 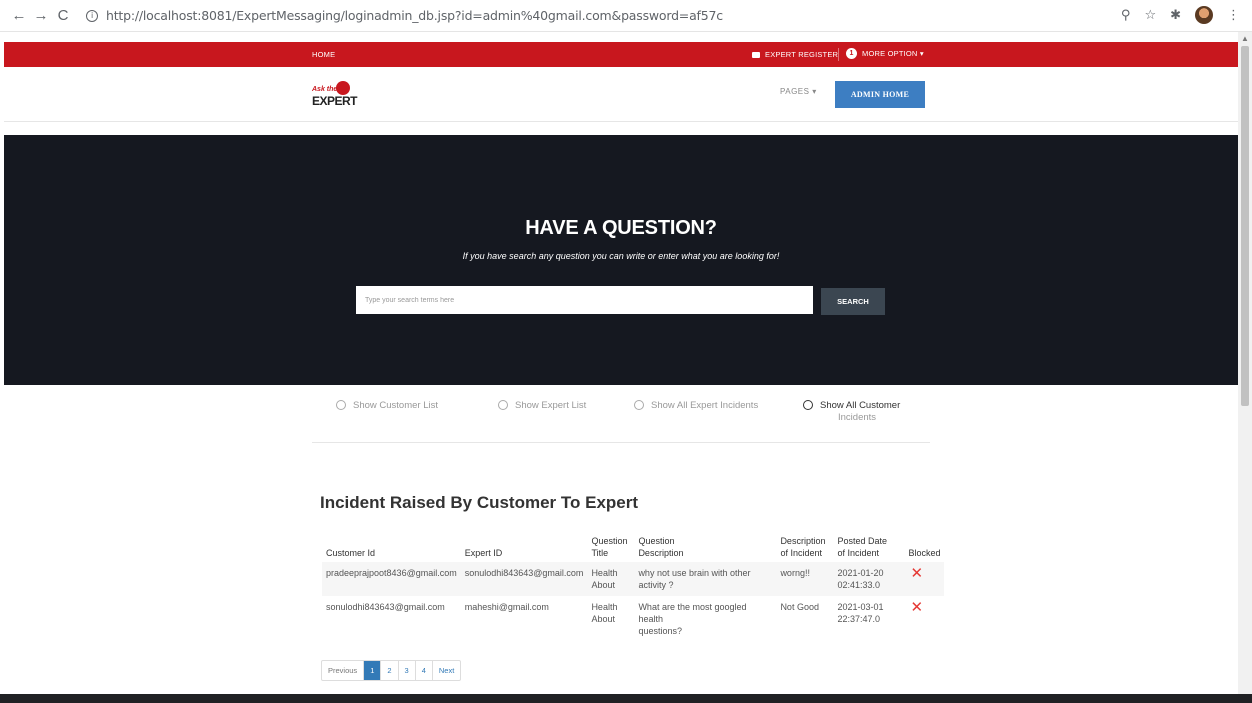 What do you see at coordinates (479, 502) in the screenshot?
I see `section-title: Incident Raised By Customer To Expert` at bounding box center [479, 502].